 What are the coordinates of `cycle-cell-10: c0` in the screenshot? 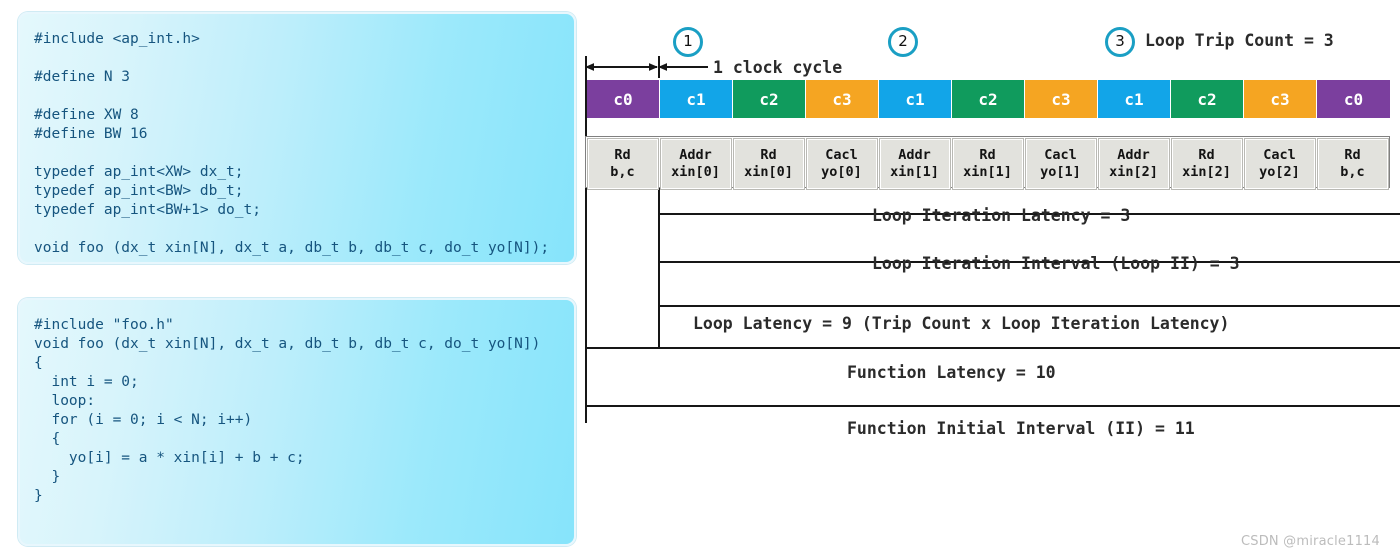 It's located at (1353, 99).